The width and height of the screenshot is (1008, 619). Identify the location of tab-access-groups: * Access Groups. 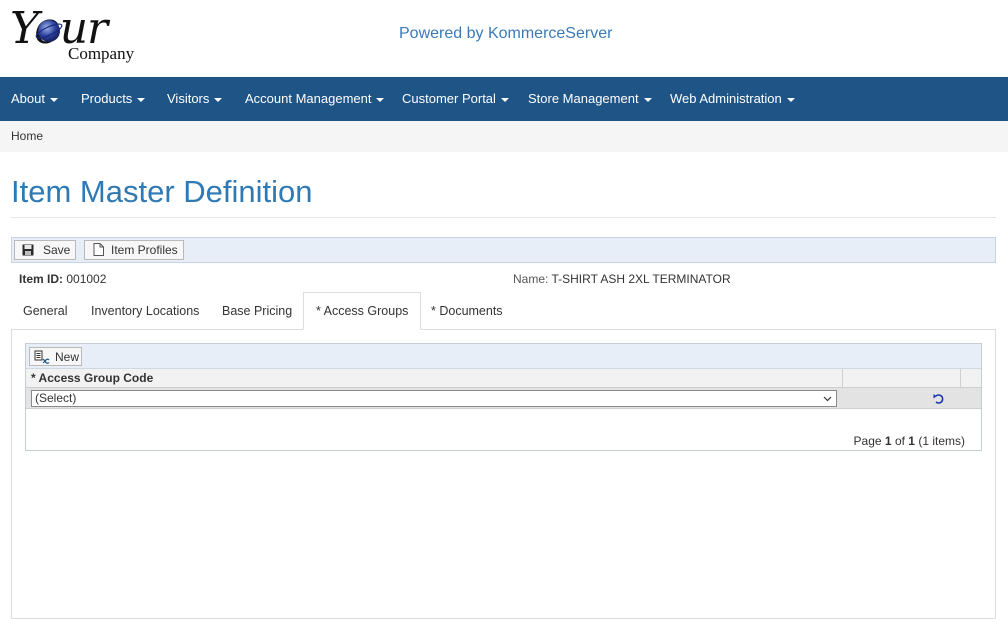
(362, 311).